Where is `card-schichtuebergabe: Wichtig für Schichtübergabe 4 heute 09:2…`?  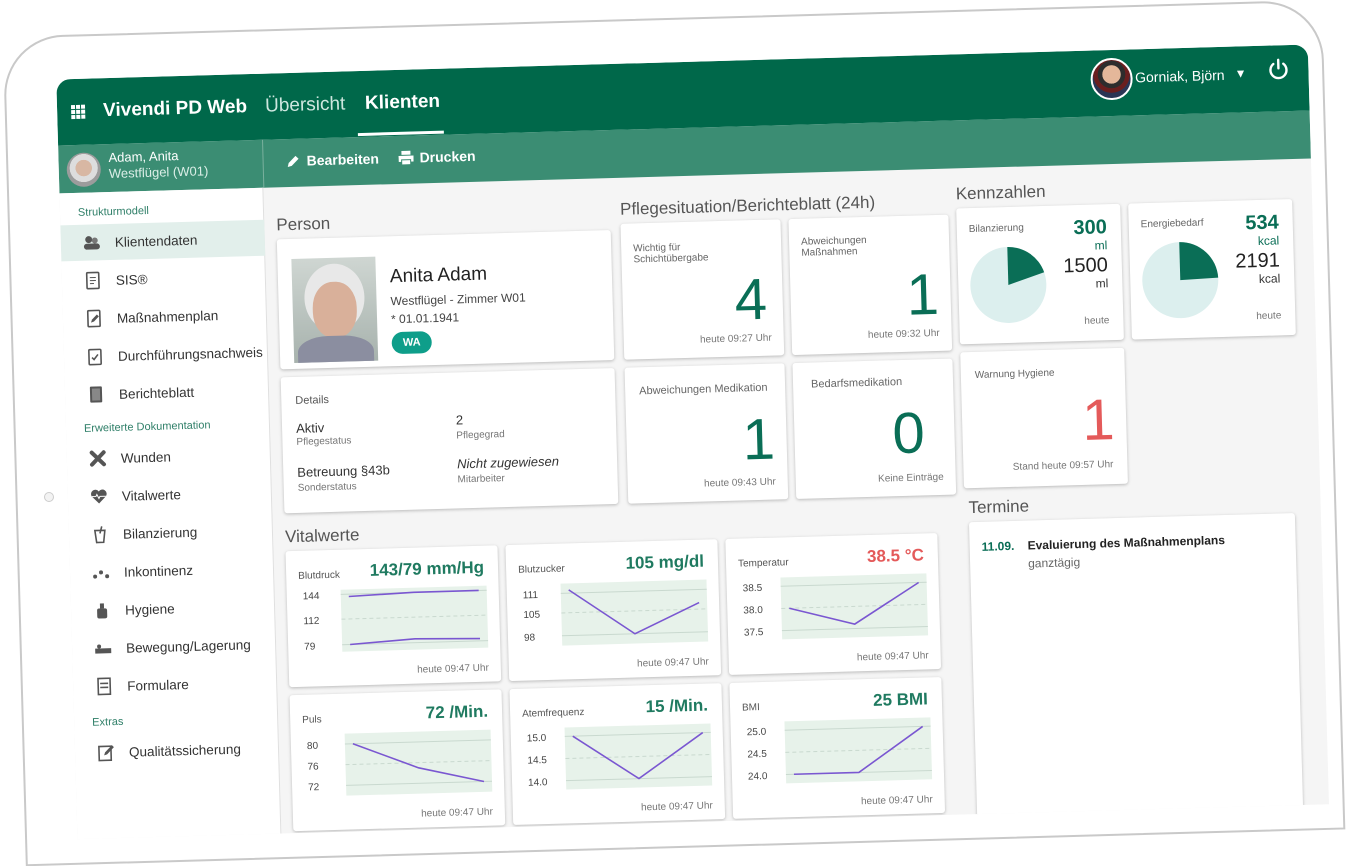 card-schichtuebergabe: Wichtig für Schichtübergabe 4 heute 09:2… is located at coordinates (702, 289).